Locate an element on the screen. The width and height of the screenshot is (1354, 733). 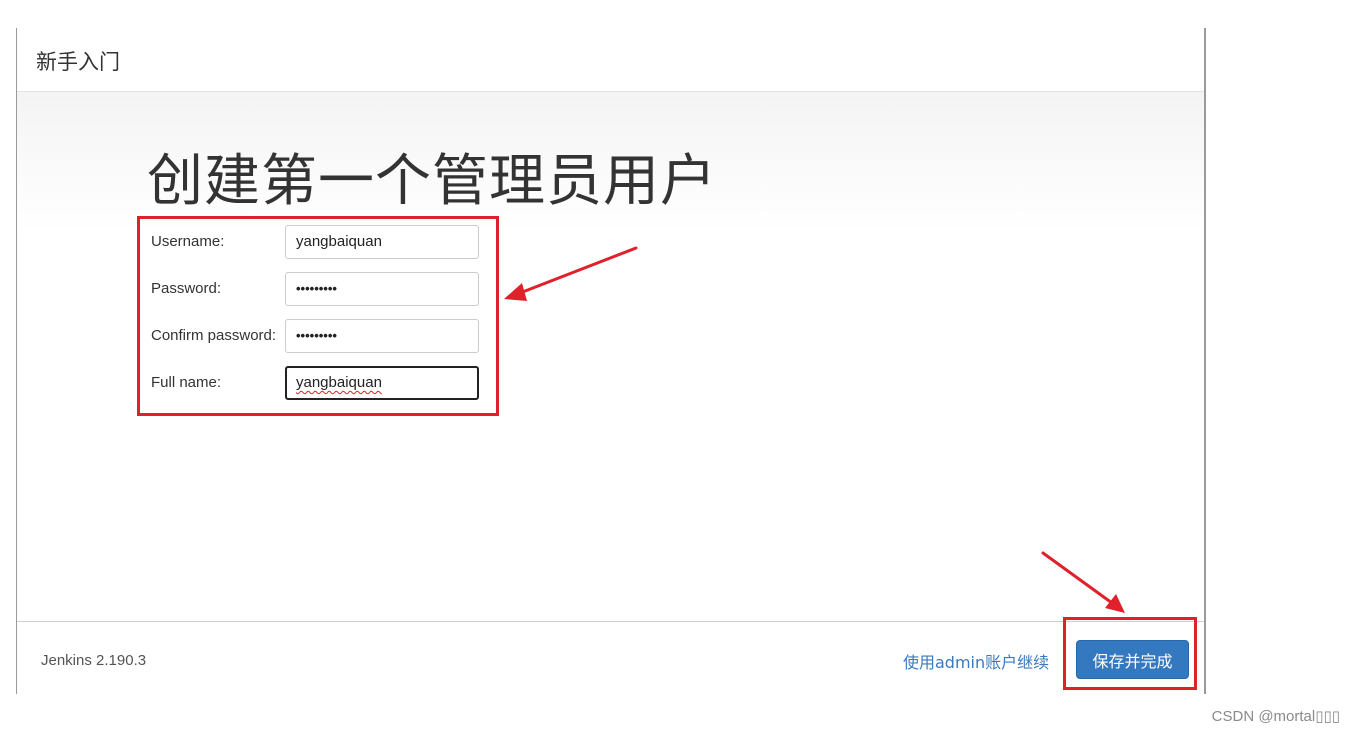
password-input: ••••••••• is located at coordinates (382, 289).